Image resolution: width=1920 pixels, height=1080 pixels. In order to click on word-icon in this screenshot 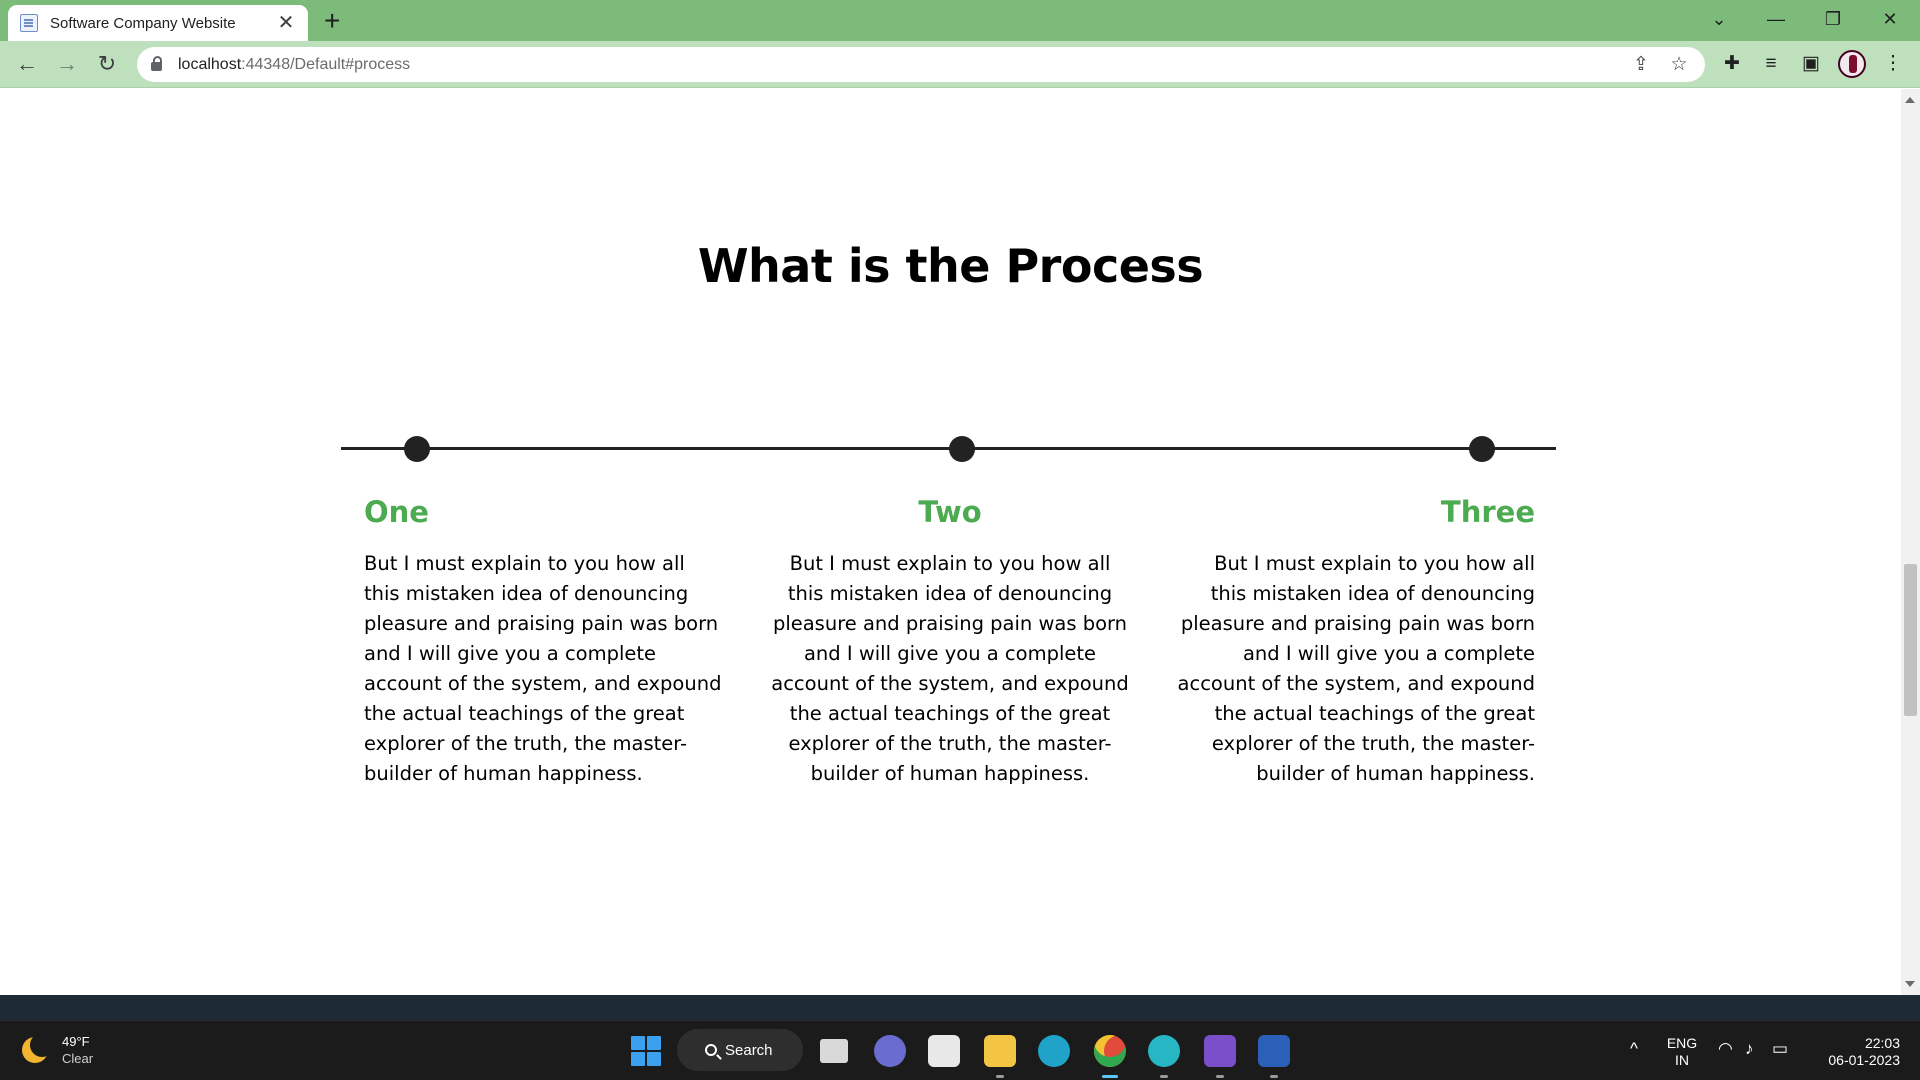, I will do `click(1274, 1056)`.